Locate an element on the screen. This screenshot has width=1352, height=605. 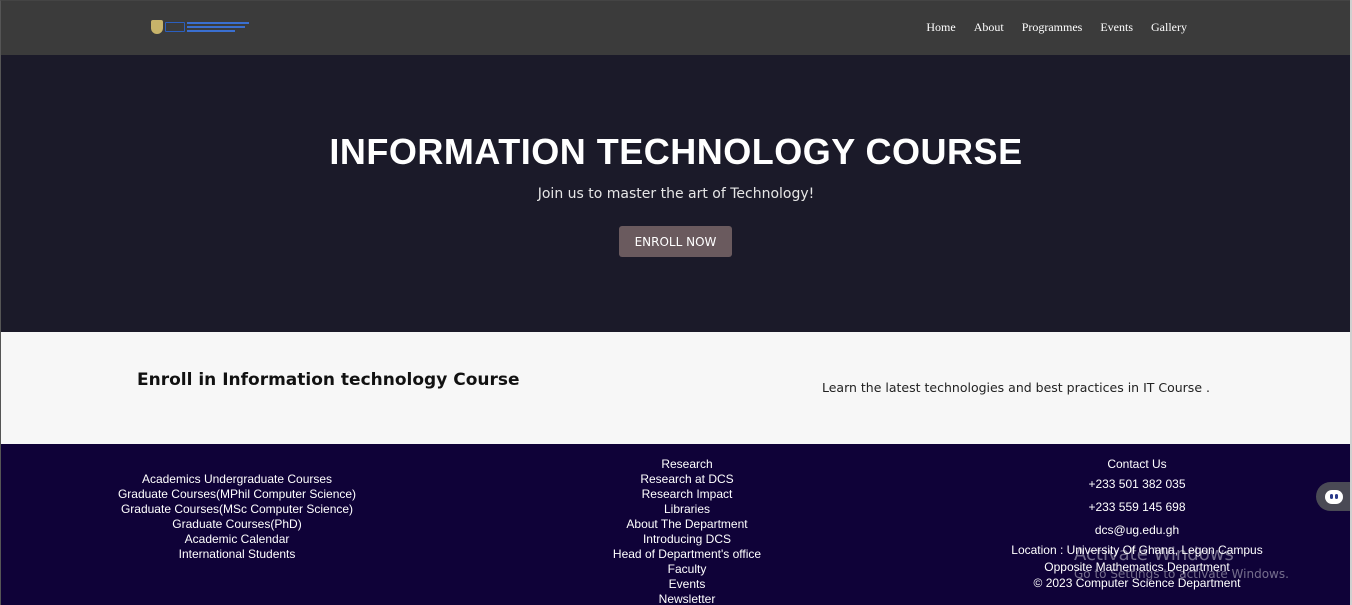
watermark-title: Activate Windows is located at coordinates (1154, 554).